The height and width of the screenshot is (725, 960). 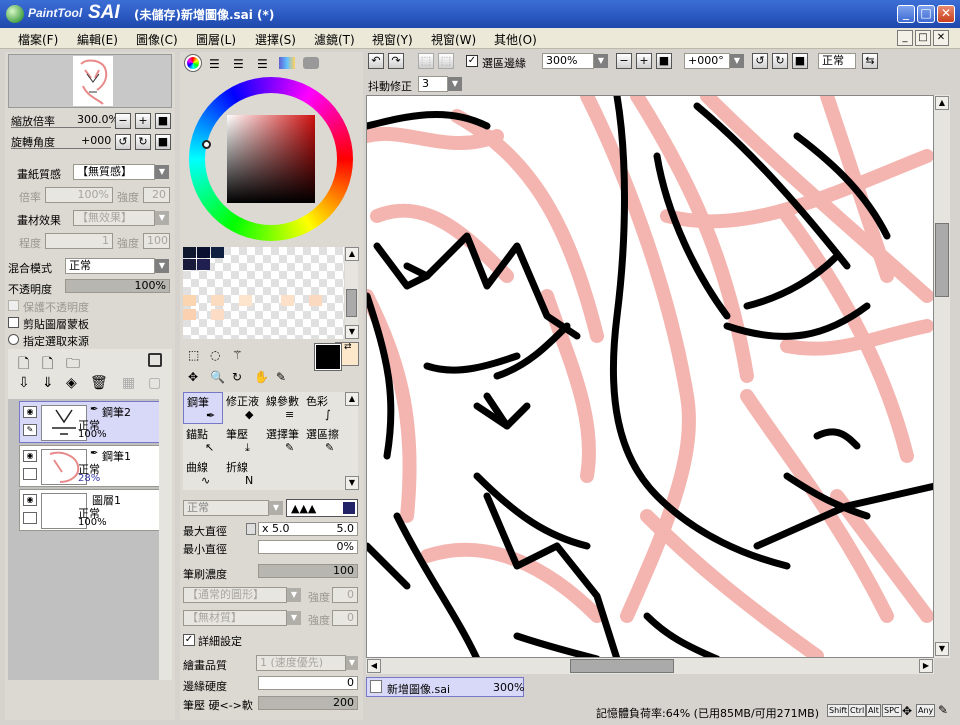 I want to click on rotate-slider-track, so click(x=61, y=148).